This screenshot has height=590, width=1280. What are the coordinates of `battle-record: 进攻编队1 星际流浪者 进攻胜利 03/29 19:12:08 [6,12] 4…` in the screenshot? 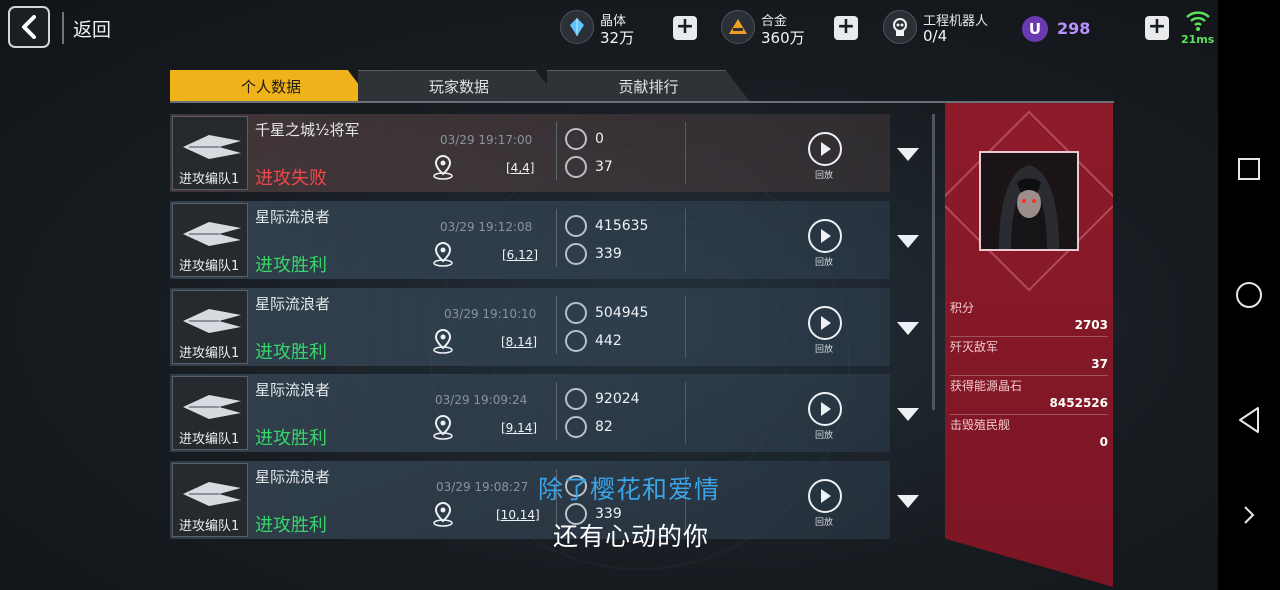 It's located at (544, 240).